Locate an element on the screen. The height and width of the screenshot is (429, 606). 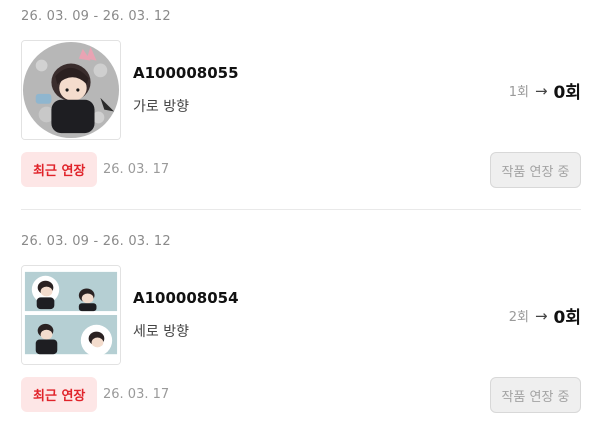
remaining-count: 2회 → 0회 is located at coordinates (544, 316).